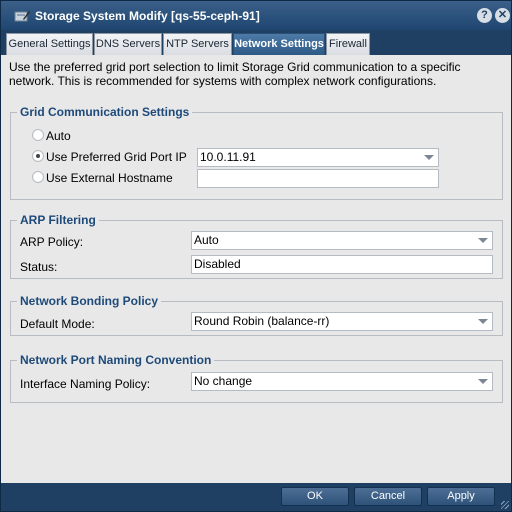 Image resolution: width=512 pixels, height=512 pixels. What do you see at coordinates (128, 44) in the screenshot?
I see `tab-dns-servers: DNS Servers` at bounding box center [128, 44].